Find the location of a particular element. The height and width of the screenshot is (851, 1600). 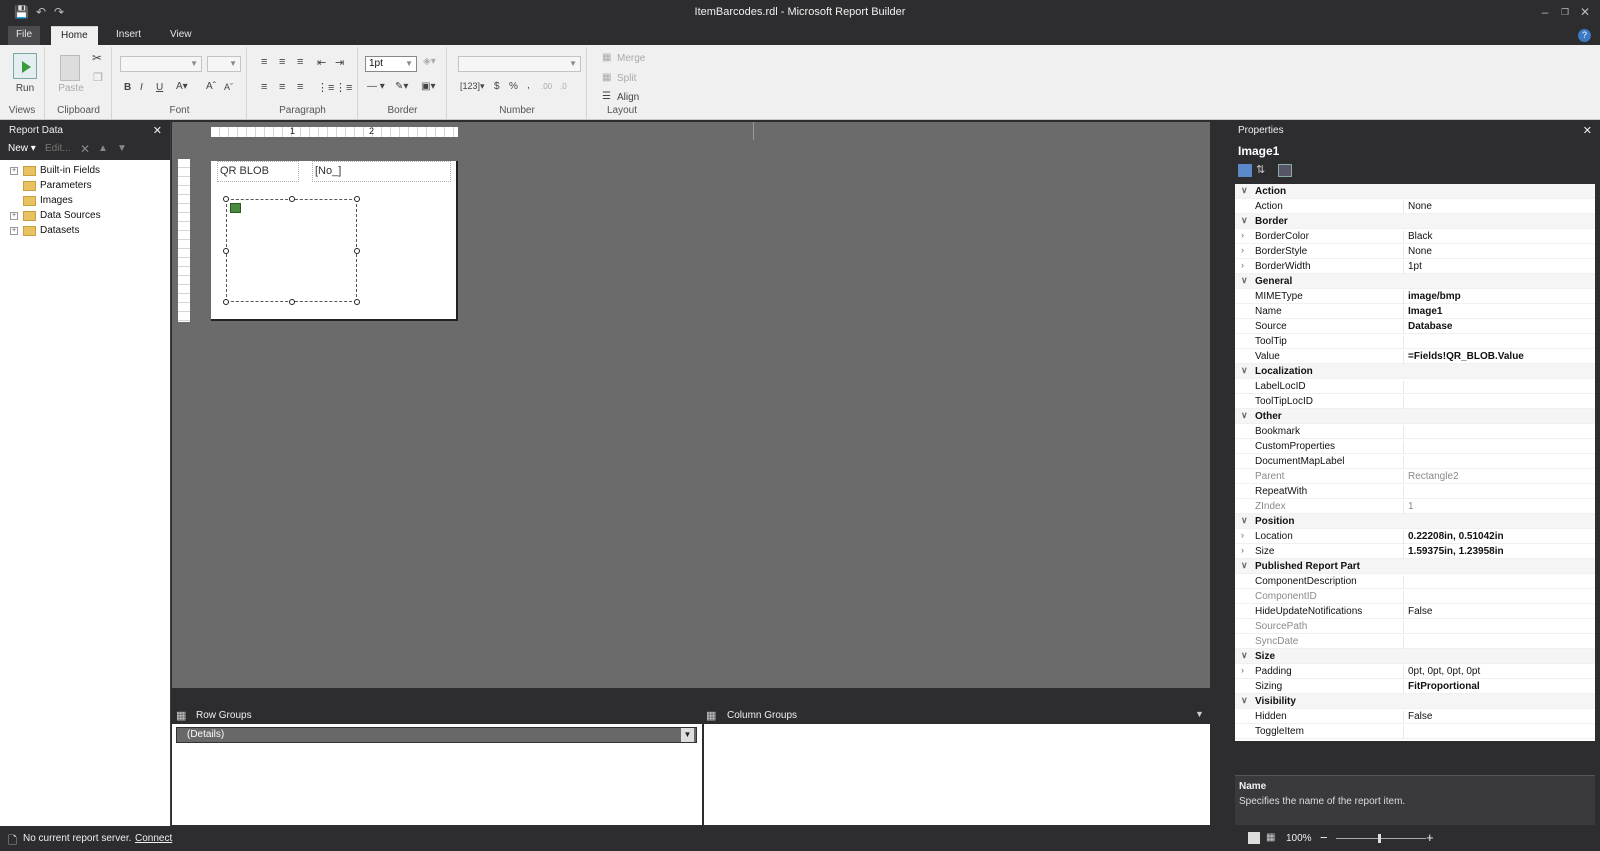

border-width-combo: 1pt ▼ is located at coordinates (391, 64).